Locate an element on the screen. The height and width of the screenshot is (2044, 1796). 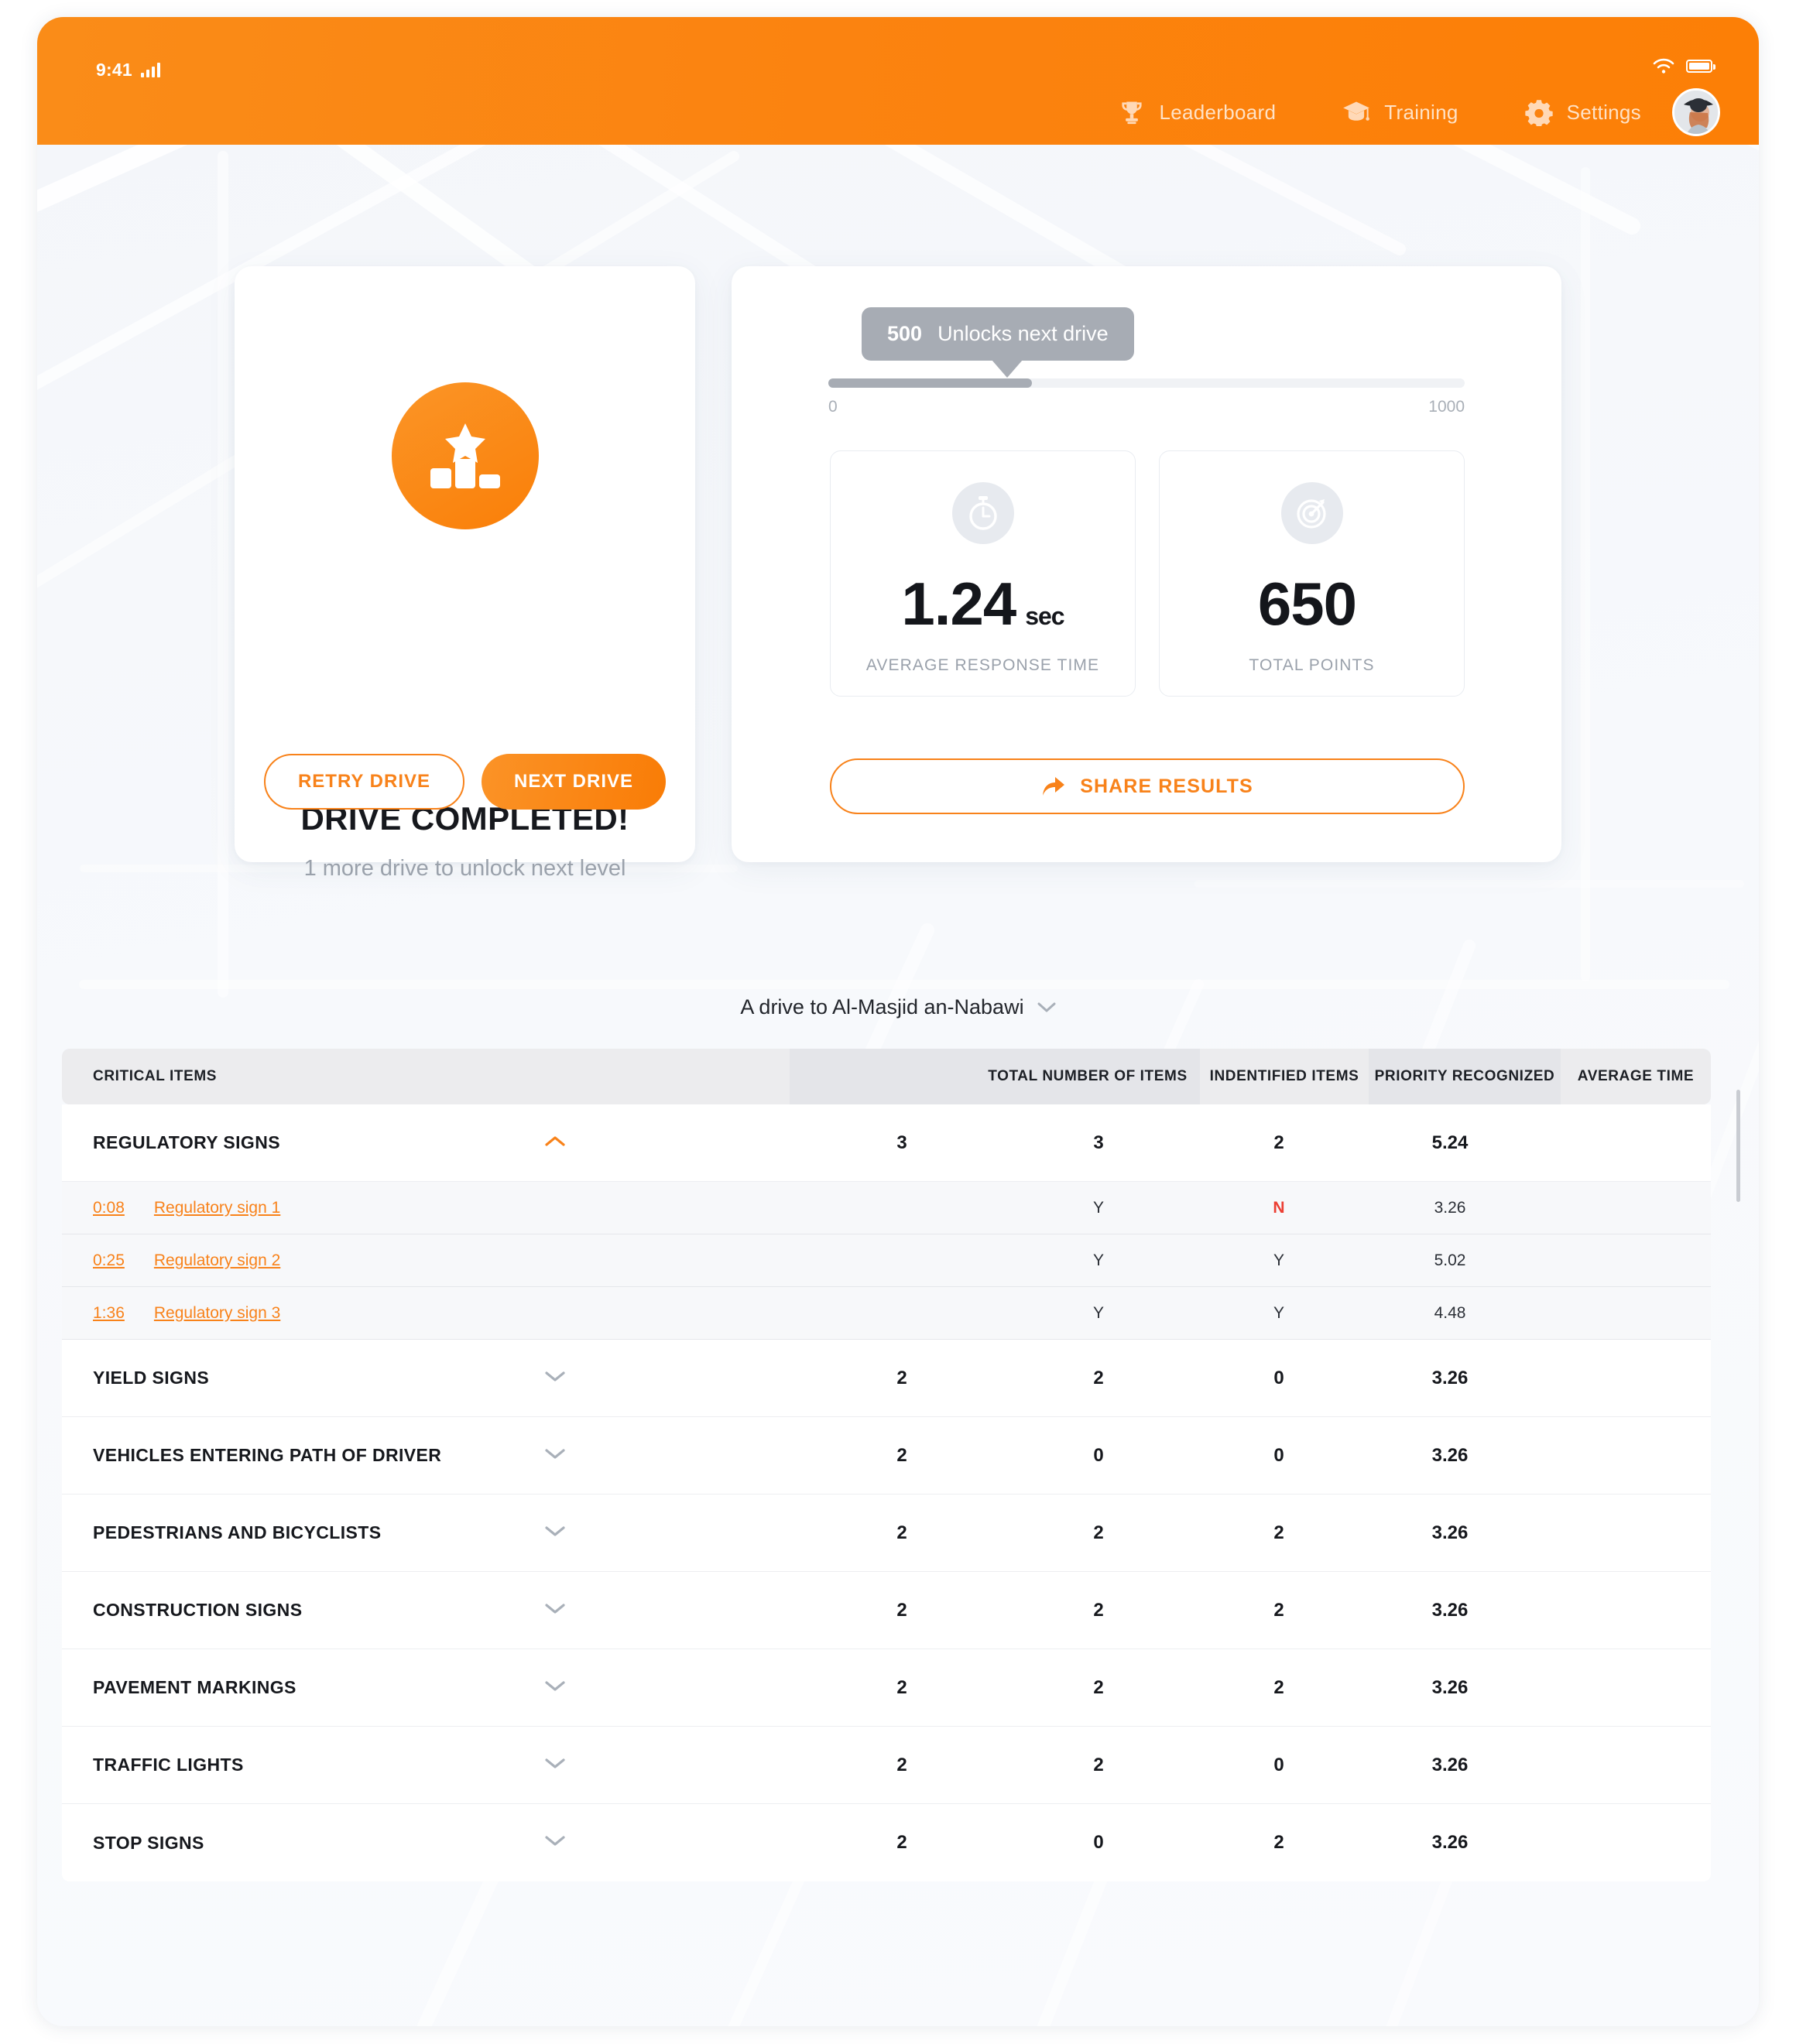
table-row: VEHICLES ENTERING PATH OF DRIVER 2 0 0 3.26 is located at coordinates (887, 1455).